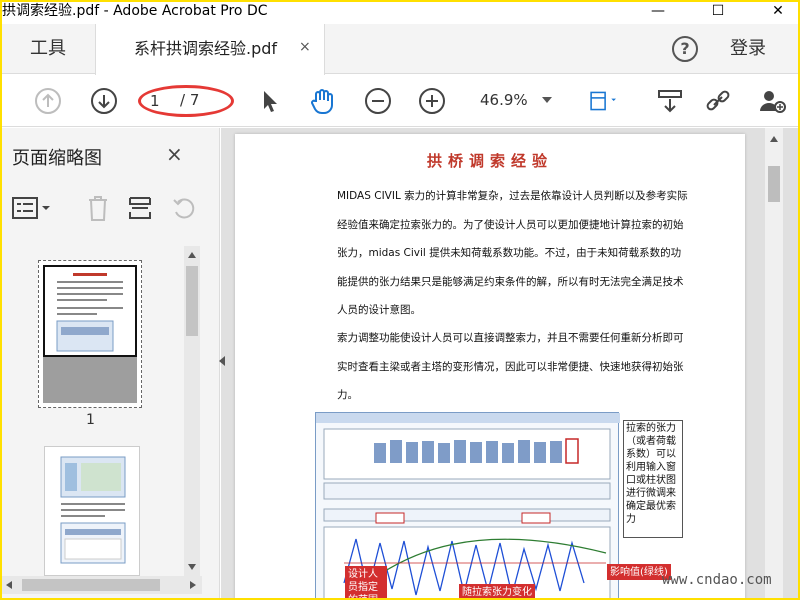 Image resolution: width=800 pixels, height=600 pixels. What do you see at coordinates (602, 101) in the screenshot?
I see `fit-page-icon` at bounding box center [602, 101].